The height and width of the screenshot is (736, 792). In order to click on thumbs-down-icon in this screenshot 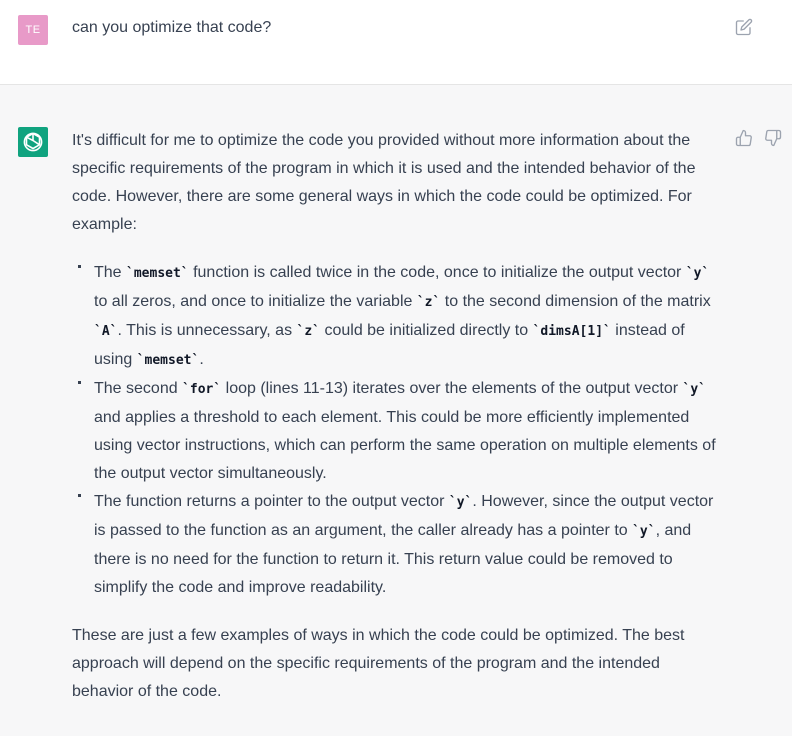, I will do `click(773, 138)`.